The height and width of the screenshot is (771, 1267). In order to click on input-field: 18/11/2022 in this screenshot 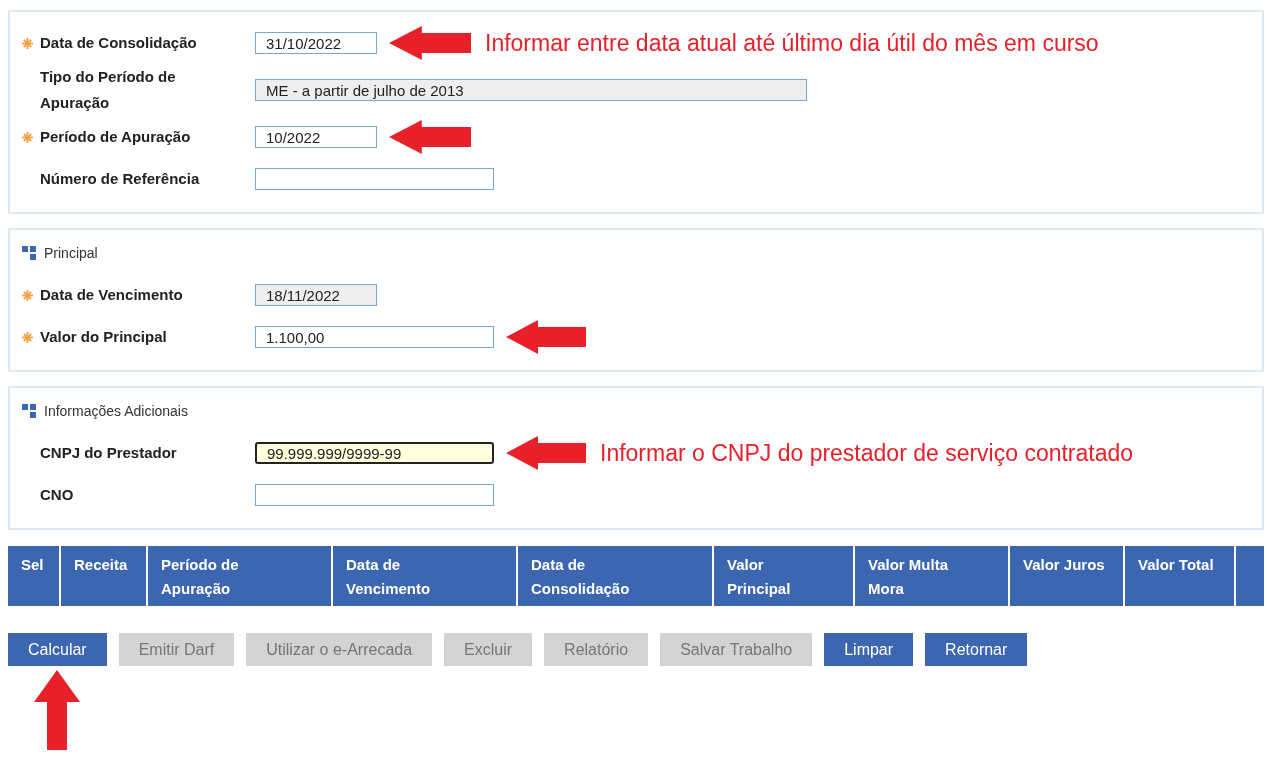, I will do `click(316, 295)`.